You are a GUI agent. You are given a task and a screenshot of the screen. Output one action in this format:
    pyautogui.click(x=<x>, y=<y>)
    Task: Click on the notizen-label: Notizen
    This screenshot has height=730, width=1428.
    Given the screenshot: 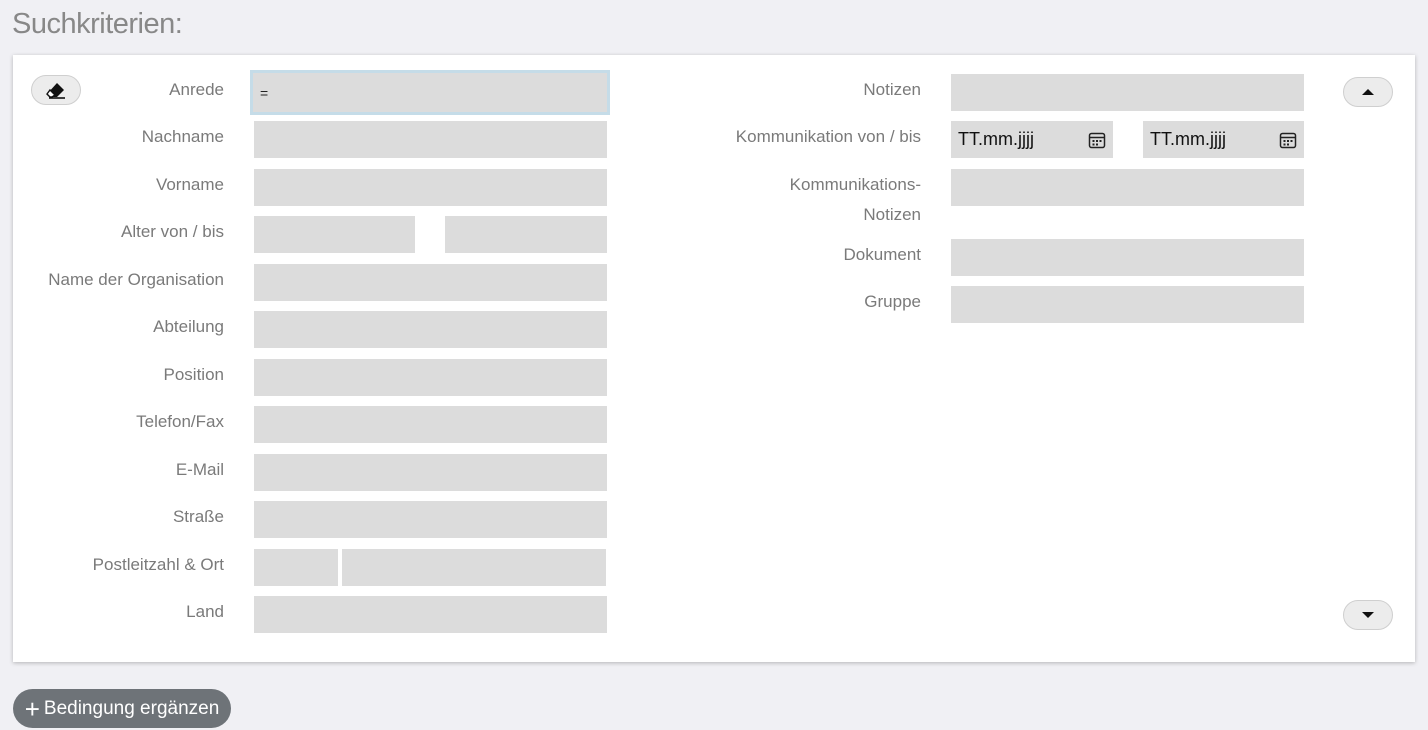 What is the action you would take?
    pyautogui.click(x=892, y=89)
    